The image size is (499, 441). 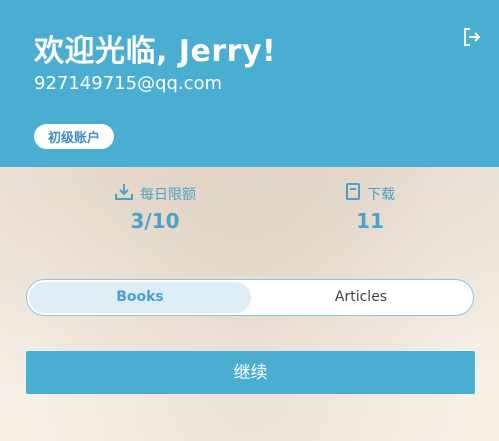 What do you see at coordinates (155, 208) in the screenshot?
I see `daily-limit-stat: 每日限额 3/10` at bounding box center [155, 208].